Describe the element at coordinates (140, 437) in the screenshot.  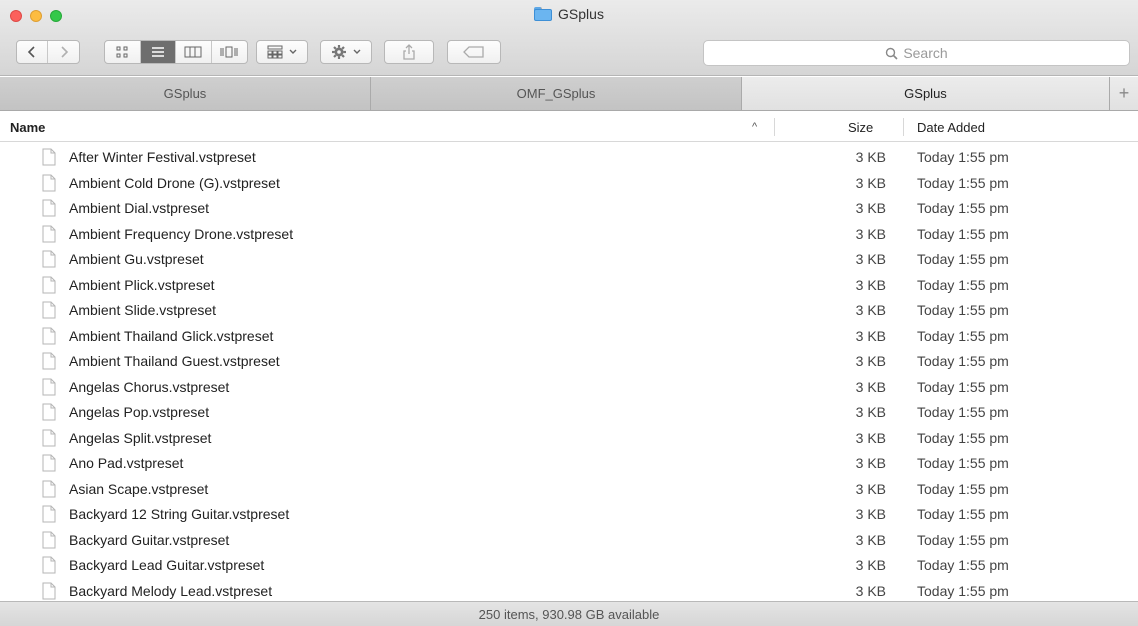
I see `file-name: Angelas Split.vstpreset` at that location.